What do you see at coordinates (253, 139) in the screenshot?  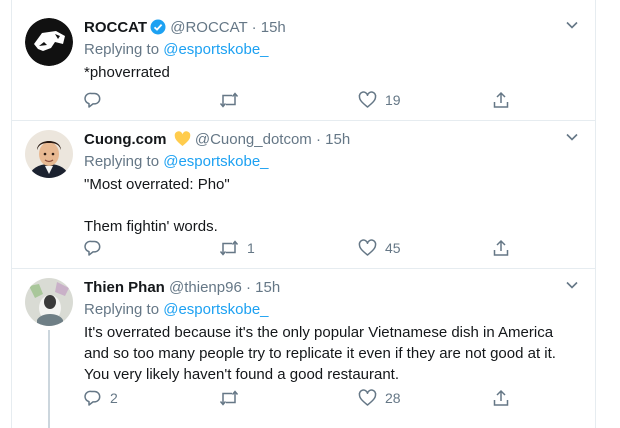 I see `user-handle: @Cuong_dotcom` at bounding box center [253, 139].